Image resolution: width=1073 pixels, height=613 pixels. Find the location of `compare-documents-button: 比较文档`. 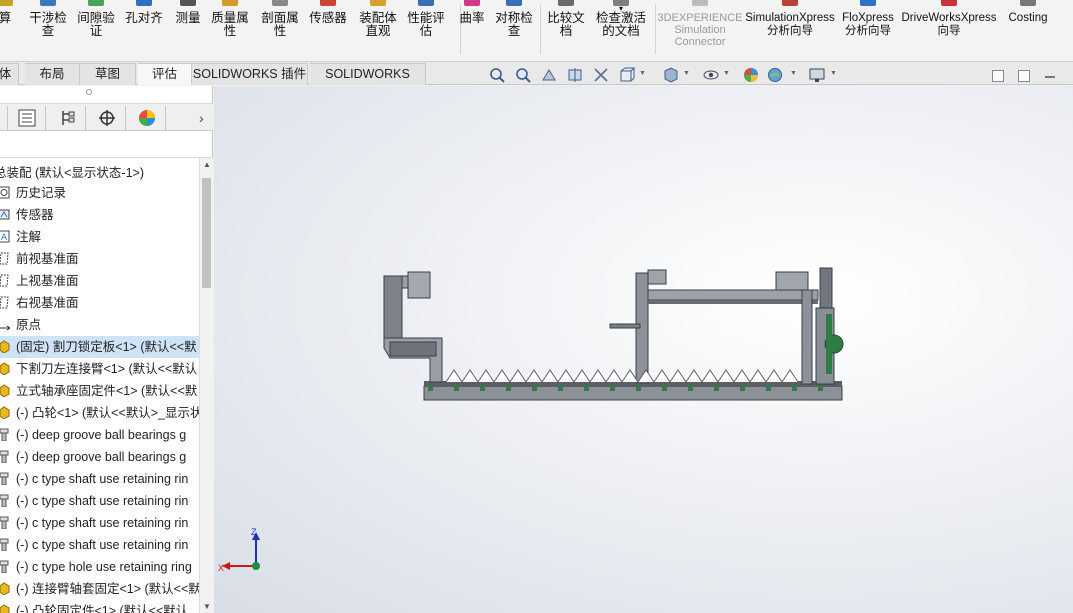

compare-documents-button: 比较文档 is located at coordinates (566, 30).